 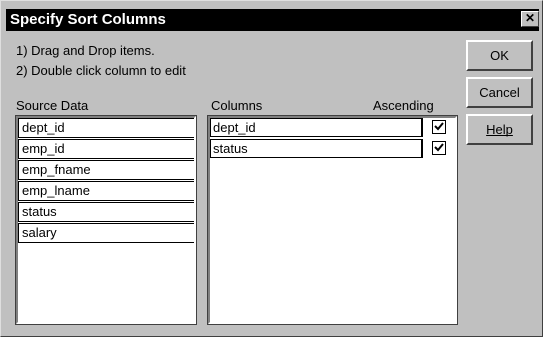 What do you see at coordinates (106, 191) in the screenshot?
I see `list-item: emp_lname` at bounding box center [106, 191].